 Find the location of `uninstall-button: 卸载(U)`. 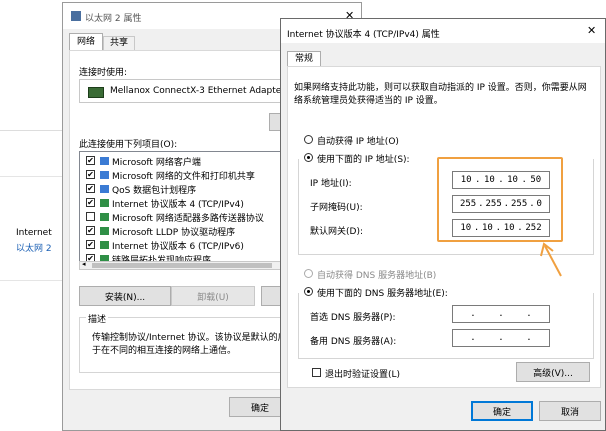

uninstall-button: 卸载(U) is located at coordinates (213, 296).